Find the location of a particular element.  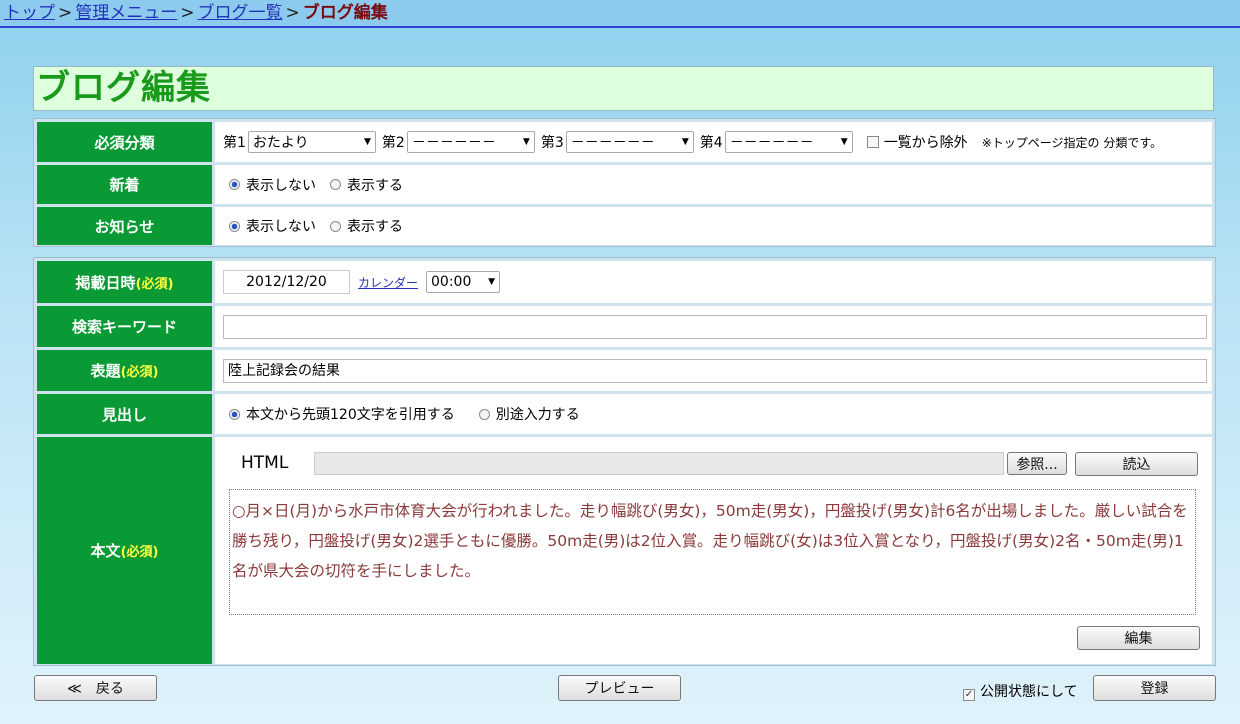

publish-date-row: 掲載日時 (必須) 2012/12/20 カレンダー 00:00 ▼ is located at coordinates (624, 282).